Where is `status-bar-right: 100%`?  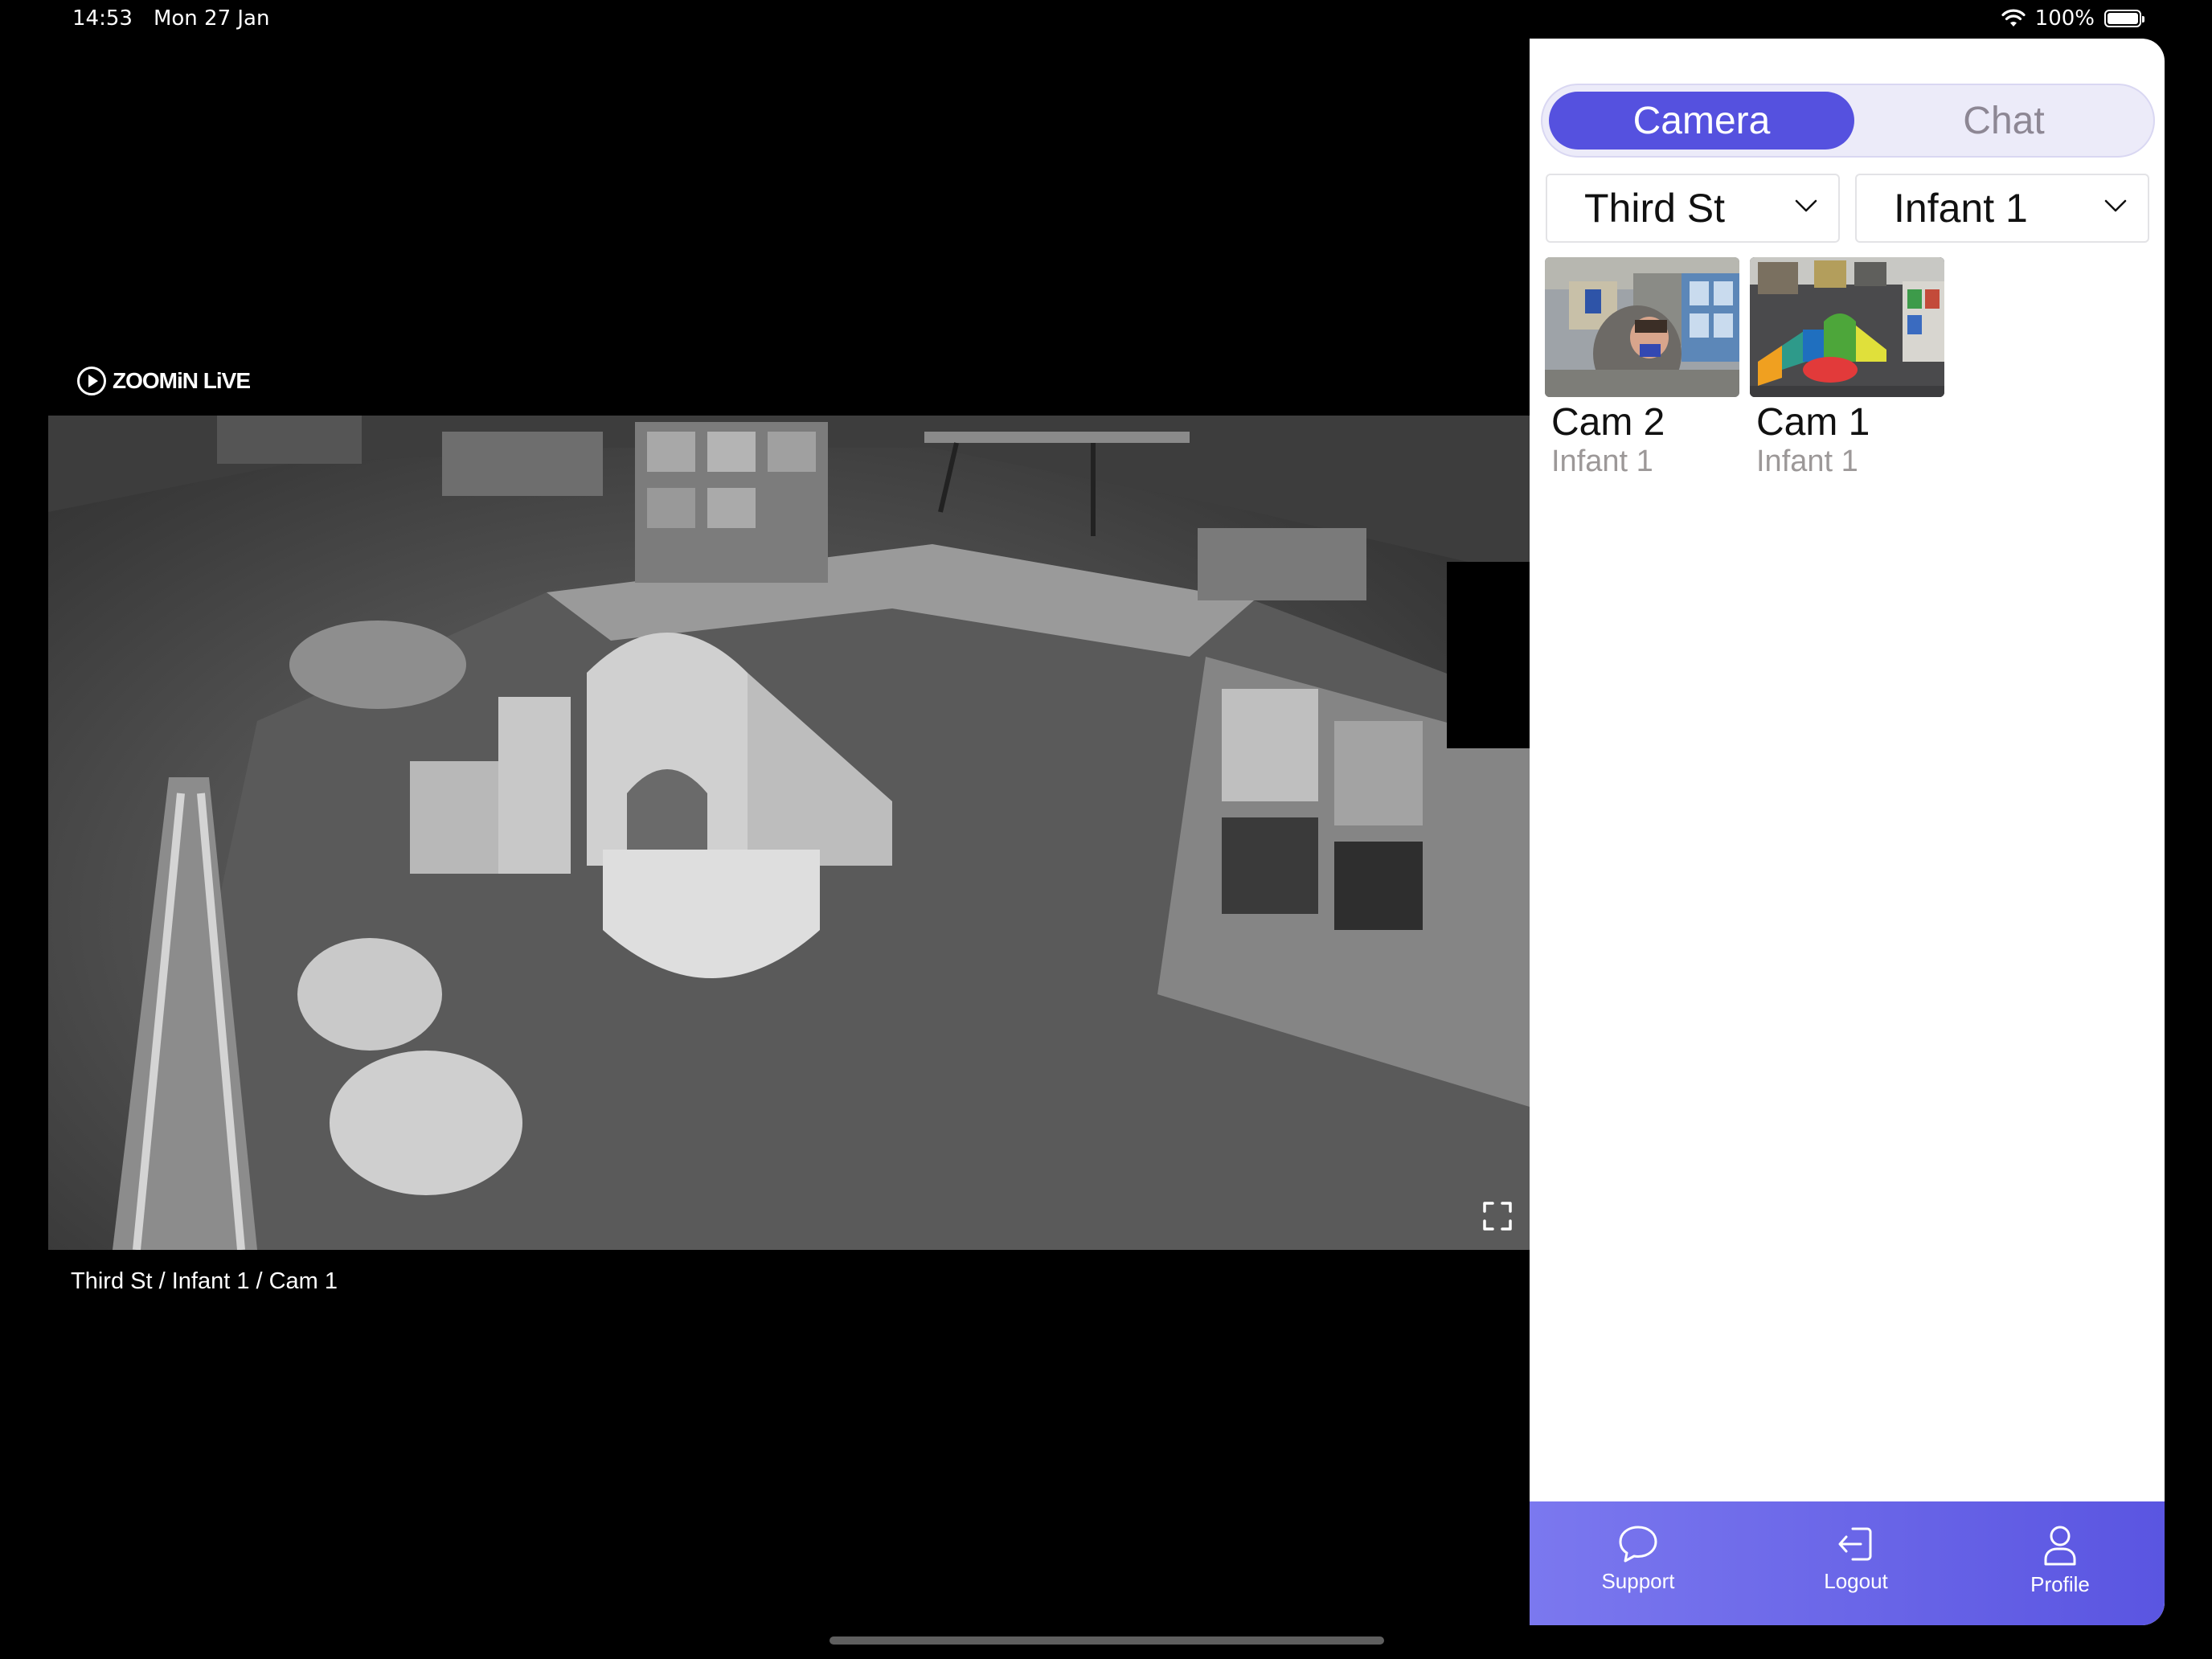 status-bar-right: 100% is located at coordinates (2072, 18).